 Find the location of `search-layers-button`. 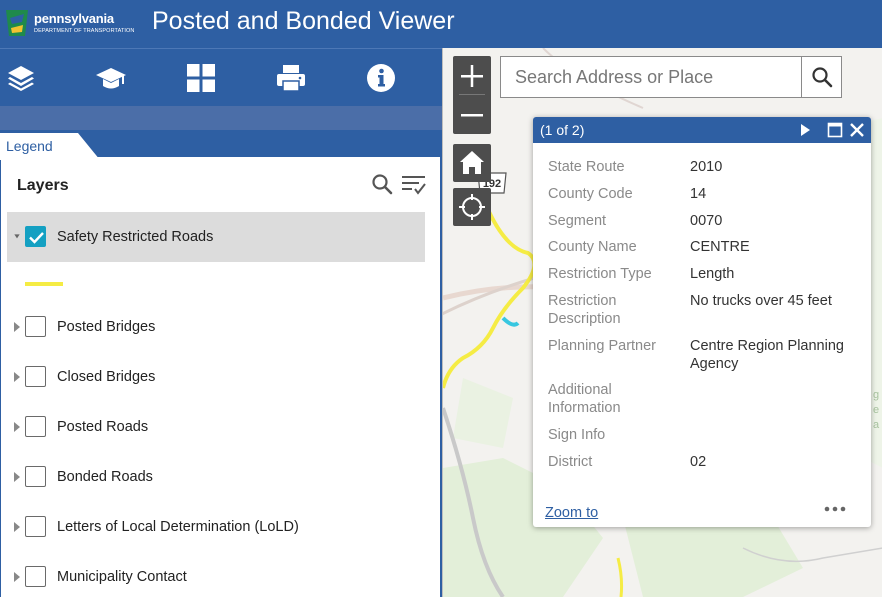

search-layers-button is located at coordinates (382, 184).